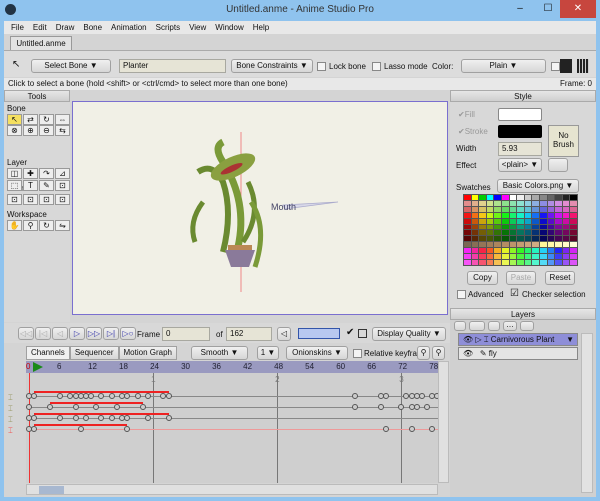 This screenshot has width=600, height=501. What do you see at coordinates (51, 490) in the screenshot?
I see `scroll-thumb` at bounding box center [51, 490].